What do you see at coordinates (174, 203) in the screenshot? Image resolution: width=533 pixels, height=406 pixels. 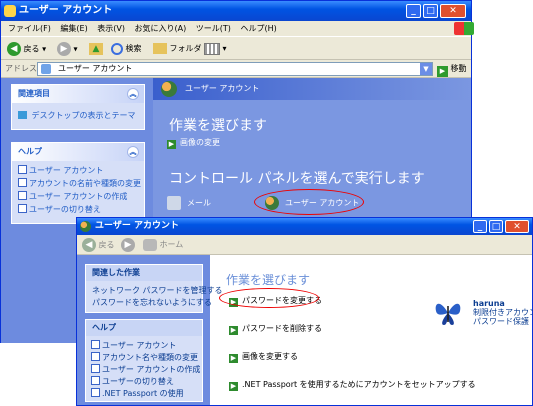 I see `mail-icon` at bounding box center [174, 203].